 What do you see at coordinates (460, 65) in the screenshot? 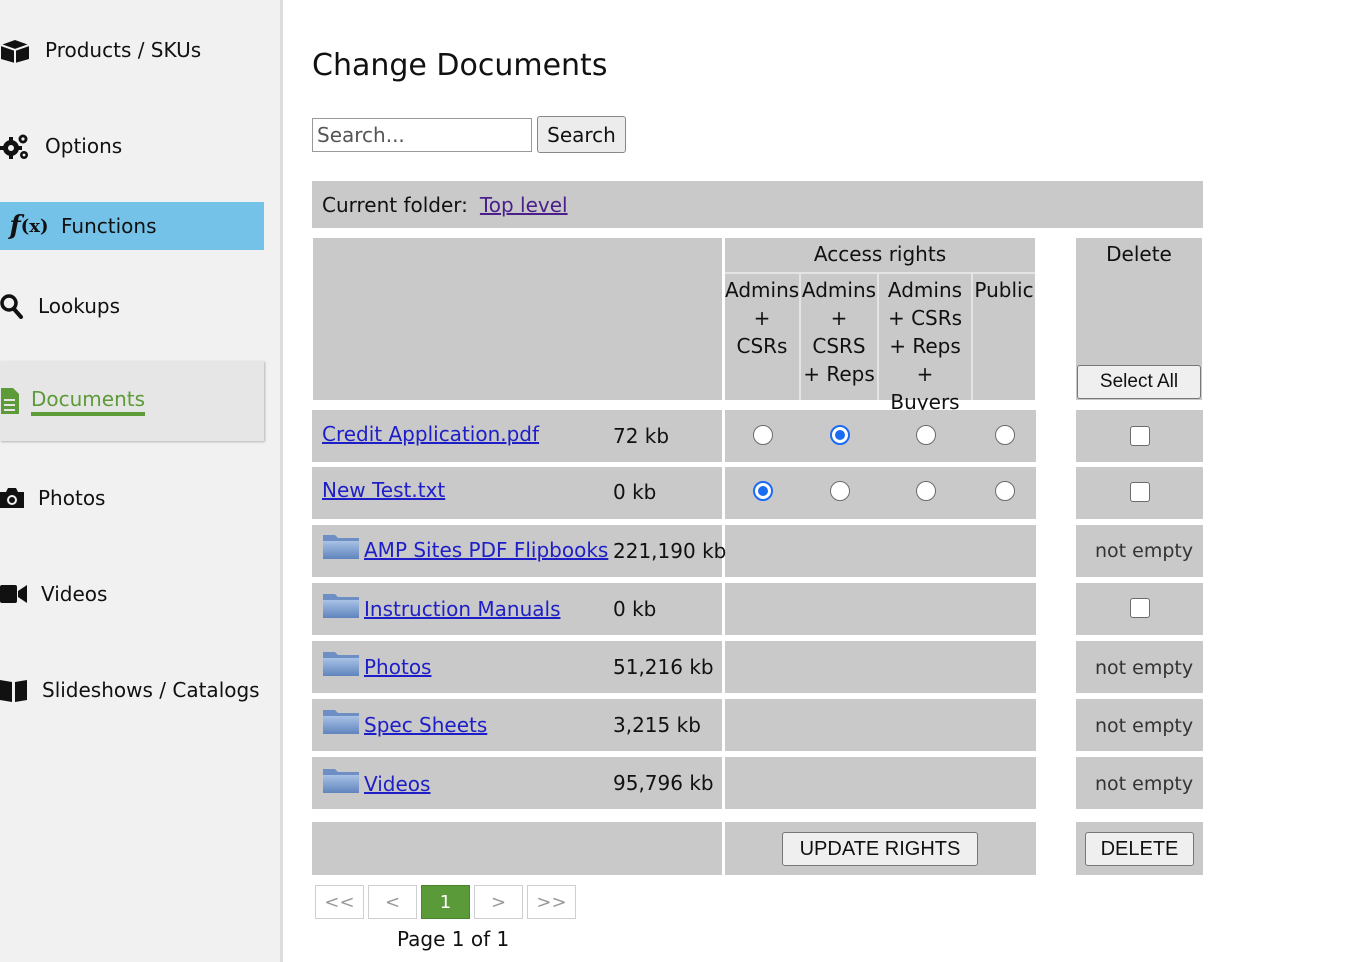
I see `page-title: Change Documents` at bounding box center [460, 65].